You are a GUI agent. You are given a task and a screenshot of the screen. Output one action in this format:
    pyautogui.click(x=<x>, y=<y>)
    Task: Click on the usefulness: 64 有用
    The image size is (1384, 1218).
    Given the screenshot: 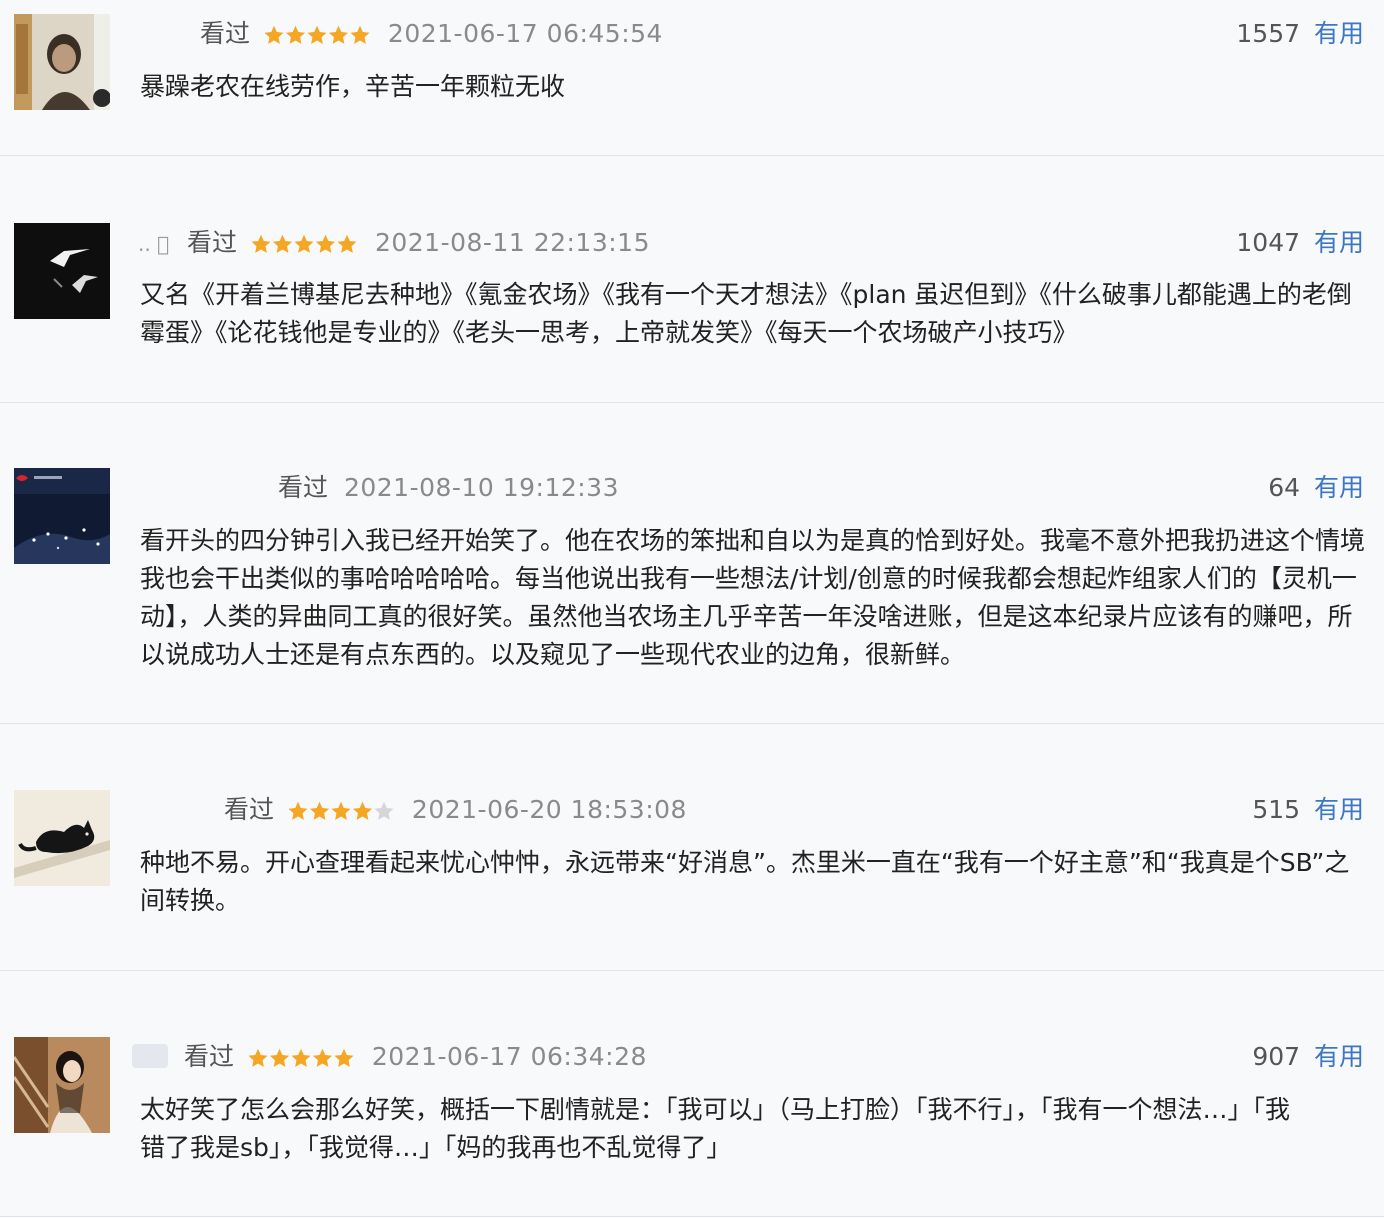 What is the action you would take?
    pyautogui.click(x=1316, y=488)
    